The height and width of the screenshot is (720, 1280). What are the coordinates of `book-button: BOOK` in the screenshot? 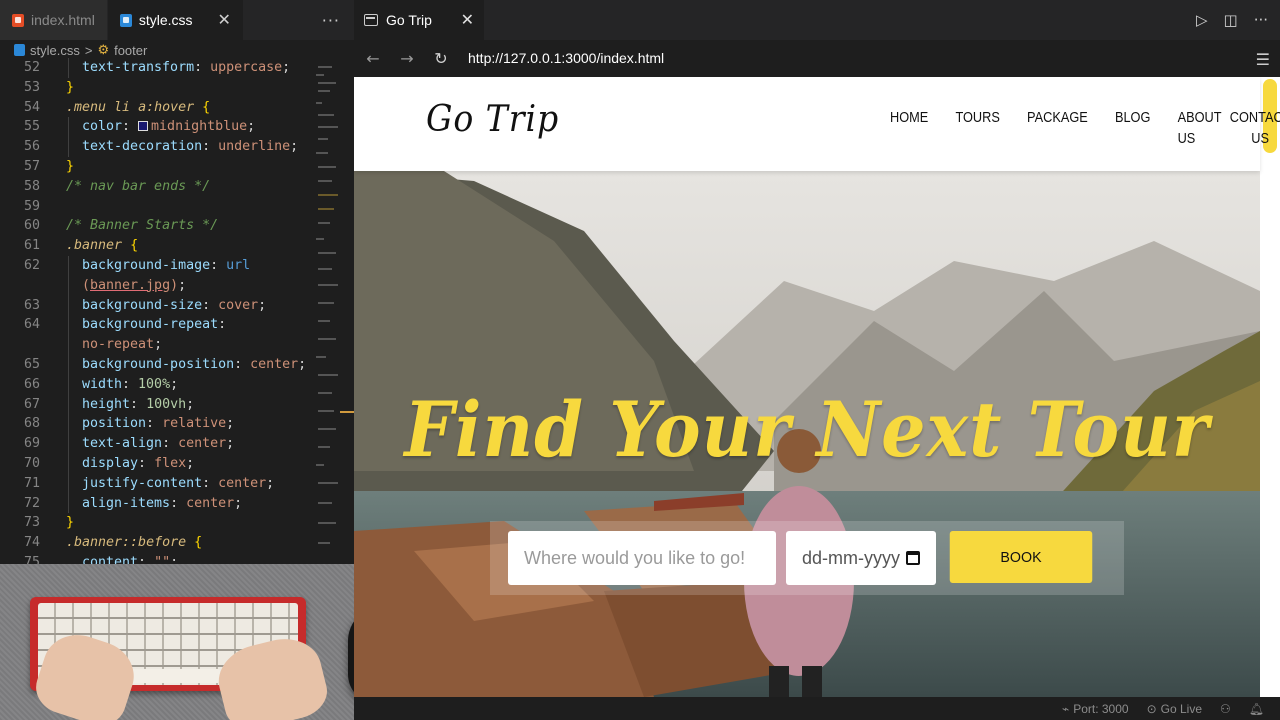 It's located at (1021, 557).